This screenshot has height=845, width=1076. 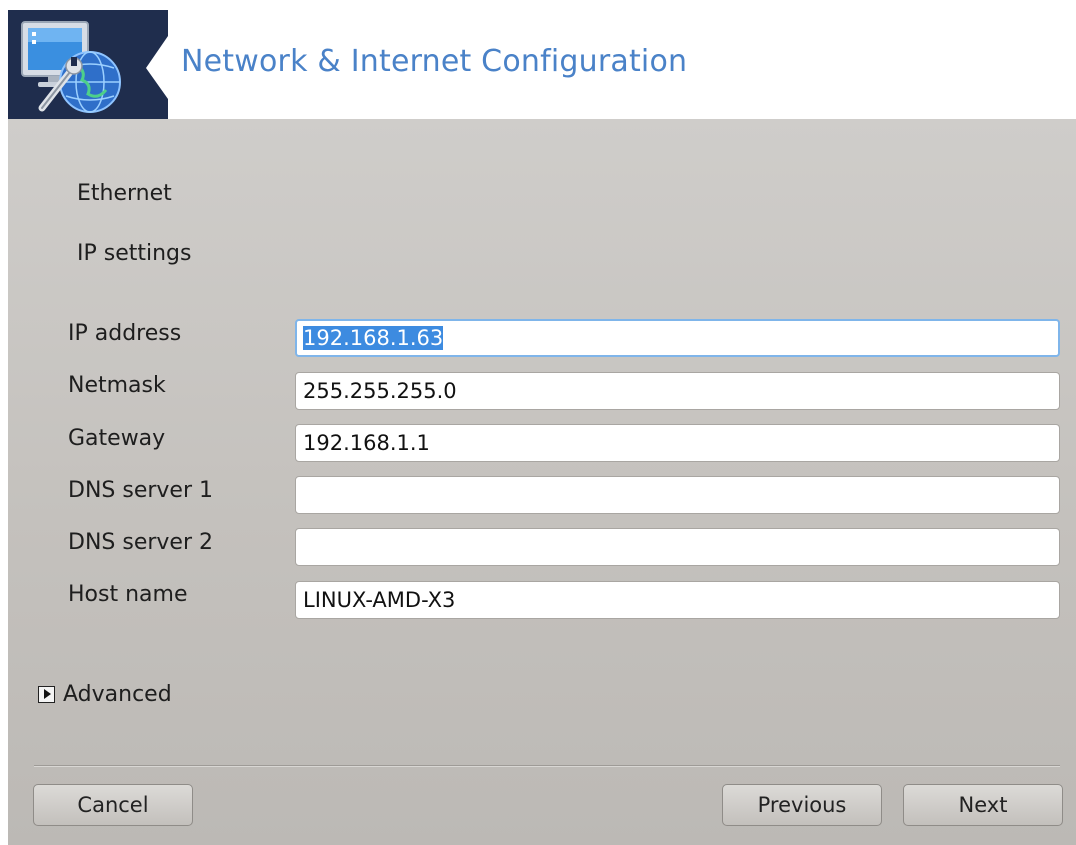 What do you see at coordinates (677, 600) in the screenshot?
I see `host-name-field` at bounding box center [677, 600].